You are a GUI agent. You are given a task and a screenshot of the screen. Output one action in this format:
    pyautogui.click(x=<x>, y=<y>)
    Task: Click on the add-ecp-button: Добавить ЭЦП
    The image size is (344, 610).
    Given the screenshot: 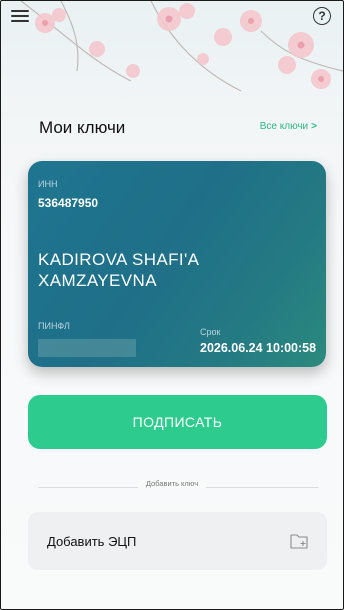 What is the action you would take?
    pyautogui.click(x=177, y=541)
    